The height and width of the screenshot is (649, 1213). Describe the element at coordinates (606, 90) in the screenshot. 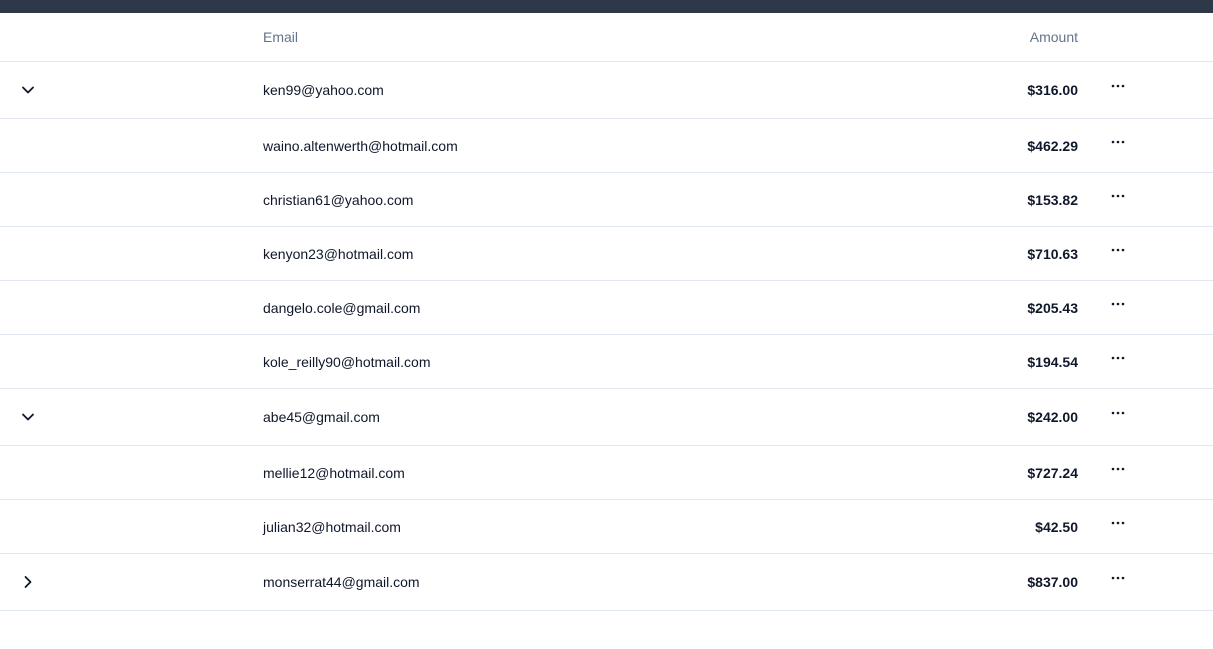

I see `table-row-group: ken99@yahoo.com $316.00` at that location.